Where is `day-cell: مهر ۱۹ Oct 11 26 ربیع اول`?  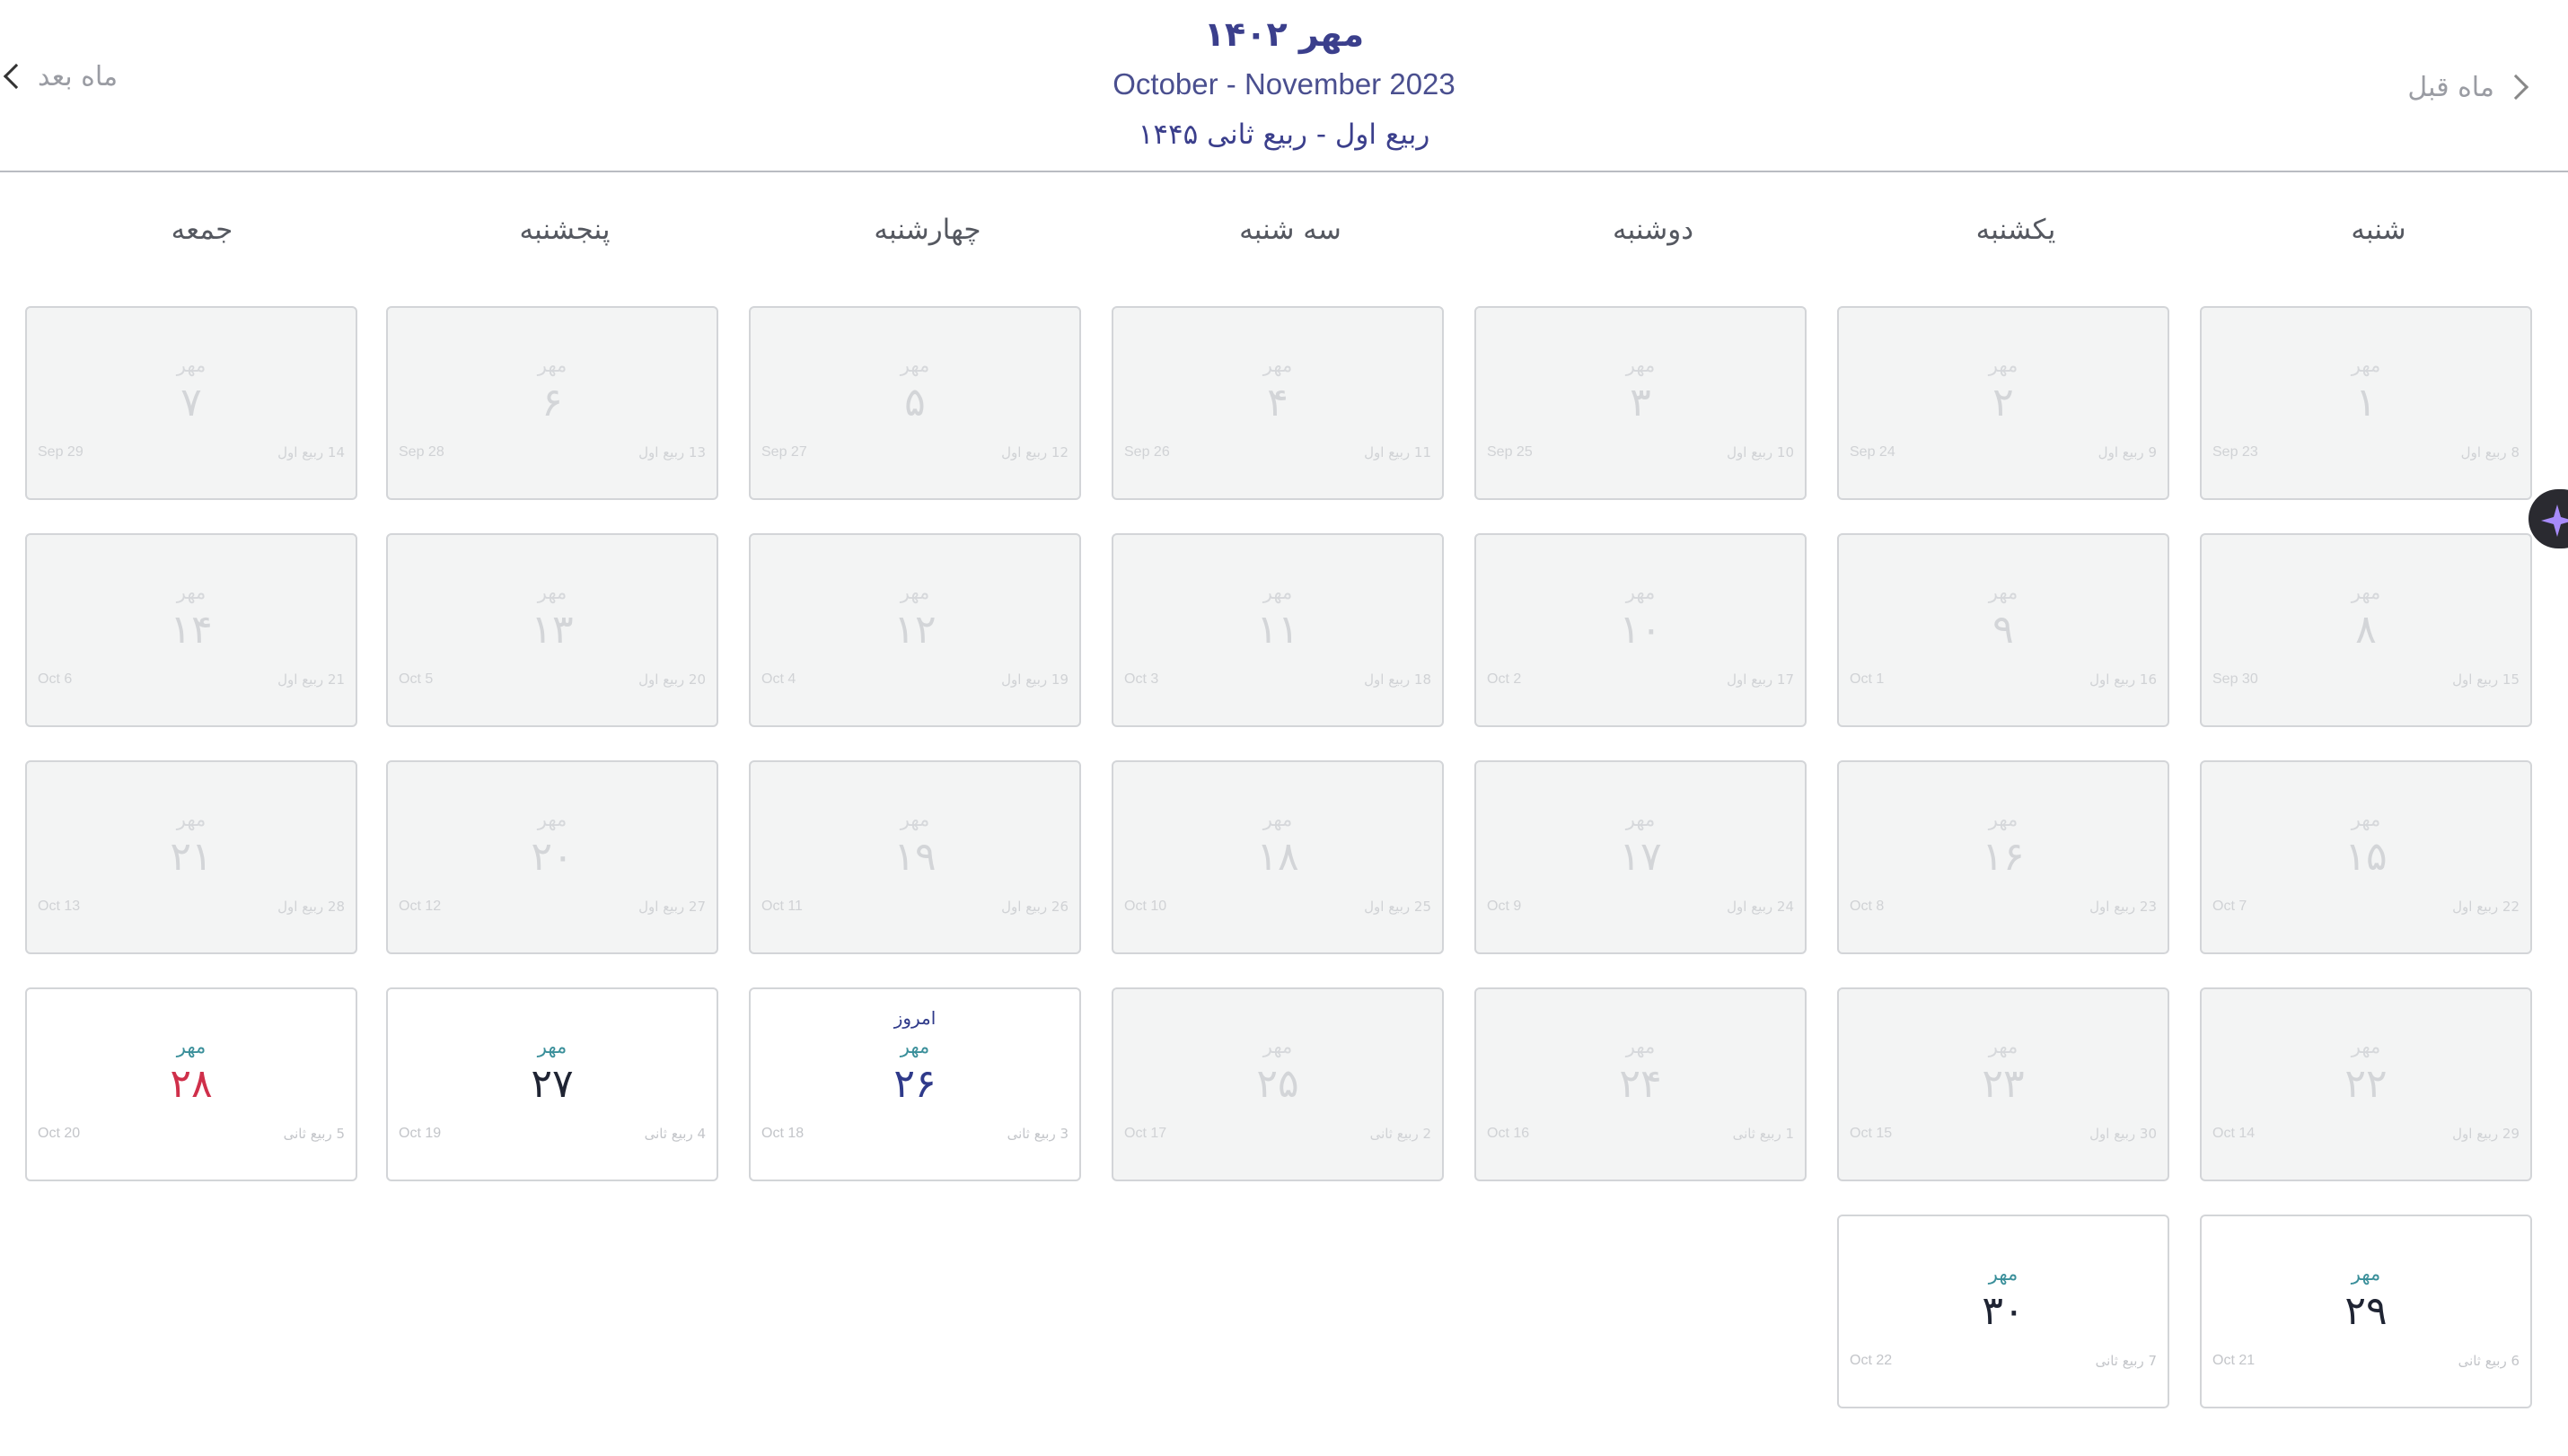
day-cell: مهر ۱۹ Oct 11 26 ربیع اول is located at coordinates (915, 857).